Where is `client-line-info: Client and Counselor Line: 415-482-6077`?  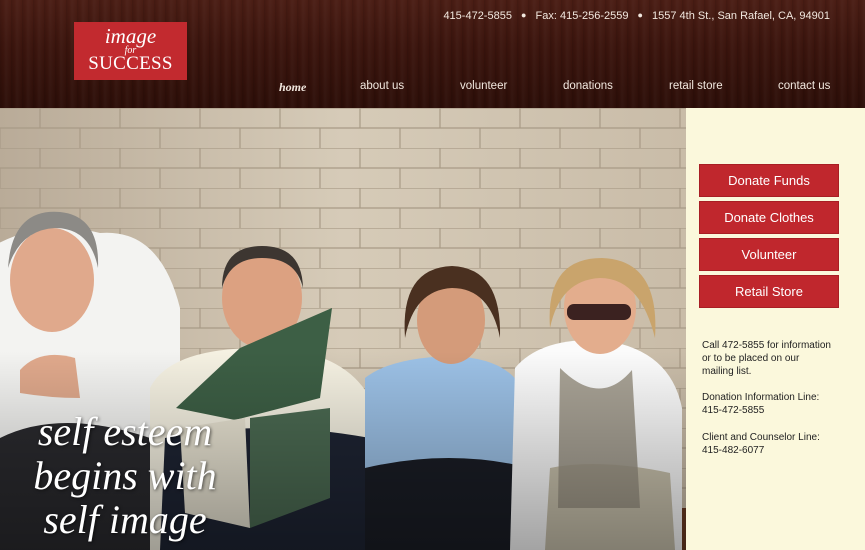 client-line-info: Client and Counselor Line: 415-482-6077 is located at coordinates (777, 444).